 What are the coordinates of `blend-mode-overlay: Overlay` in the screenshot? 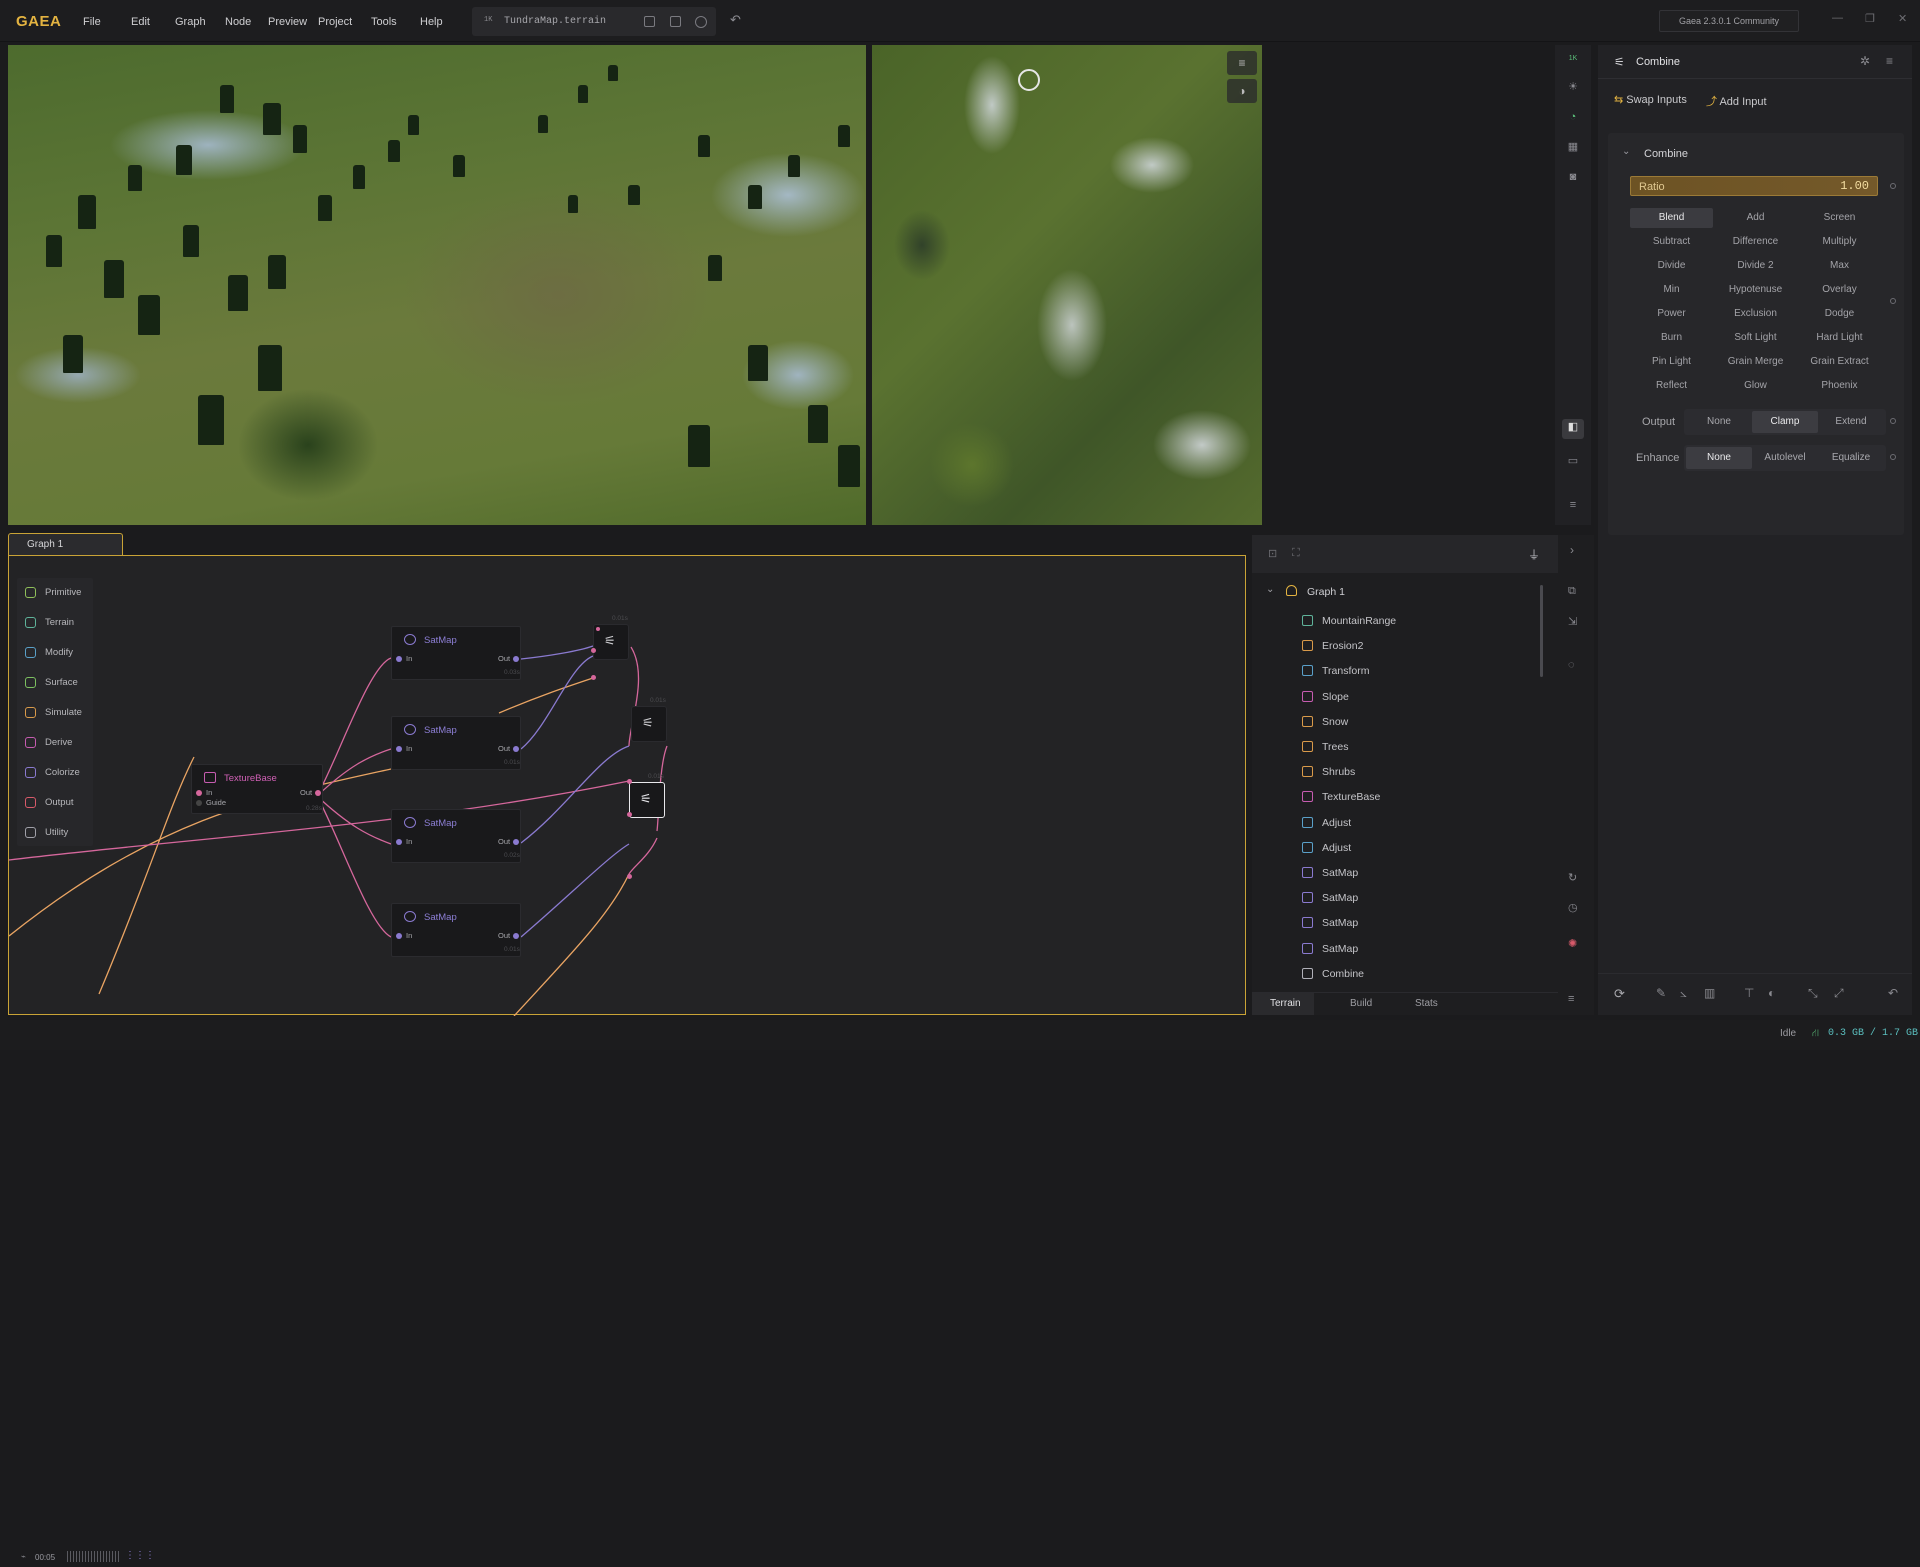 It's located at (1839, 290).